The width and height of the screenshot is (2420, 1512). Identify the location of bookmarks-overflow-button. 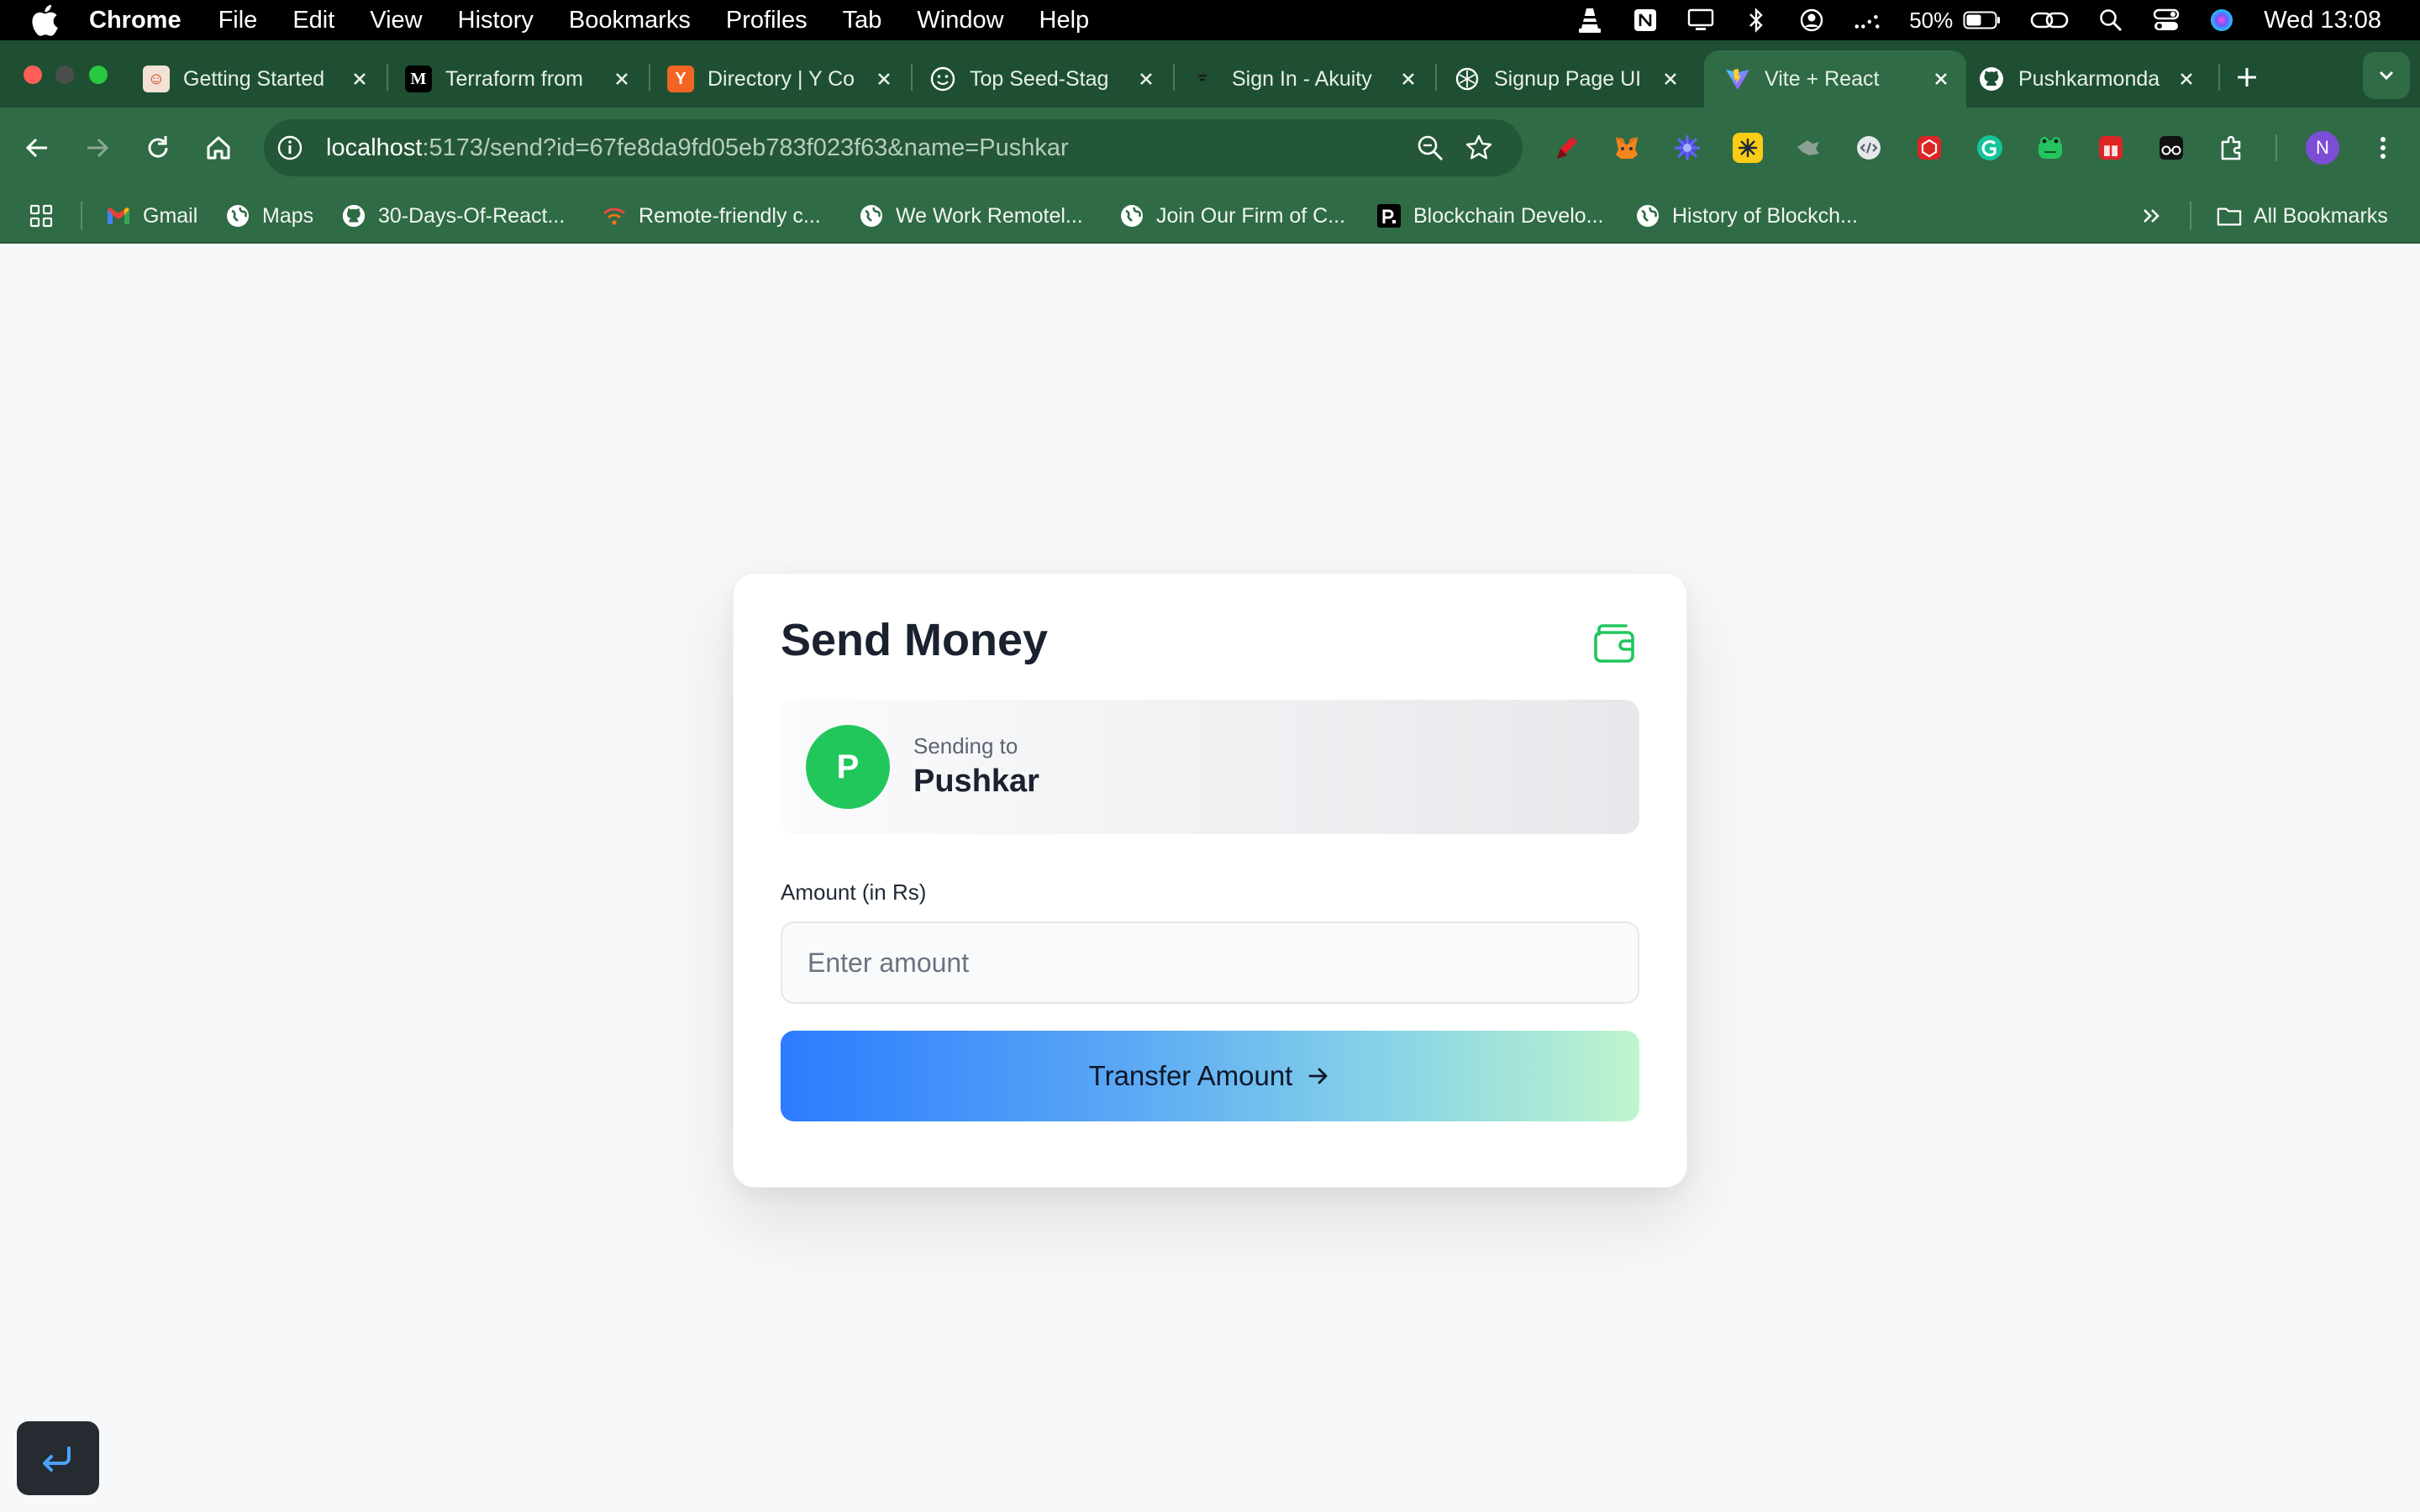
(2157, 216).